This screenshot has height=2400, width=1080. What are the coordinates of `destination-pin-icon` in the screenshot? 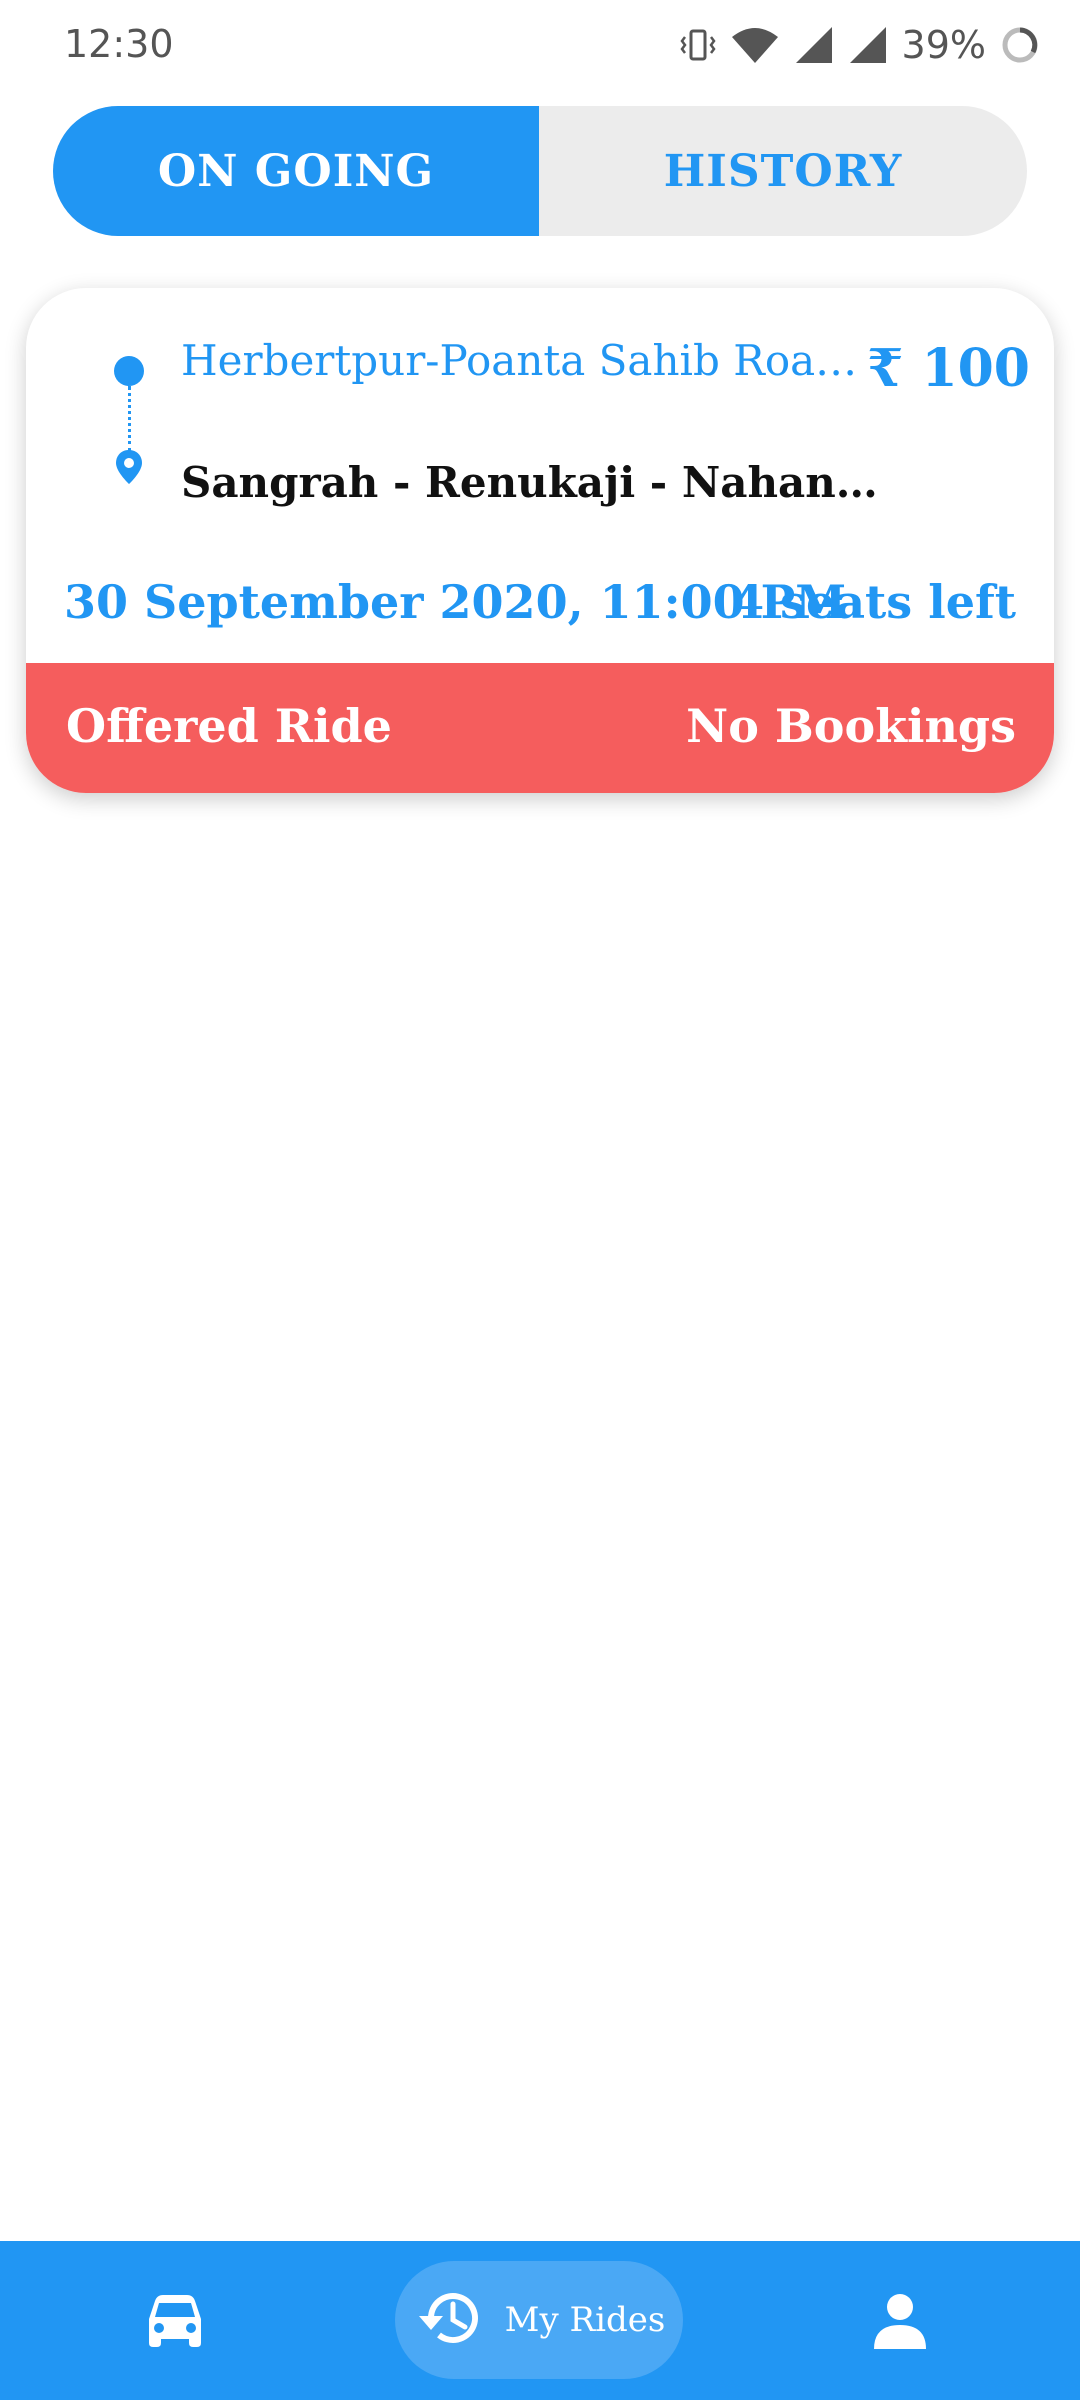 It's located at (129, 469).